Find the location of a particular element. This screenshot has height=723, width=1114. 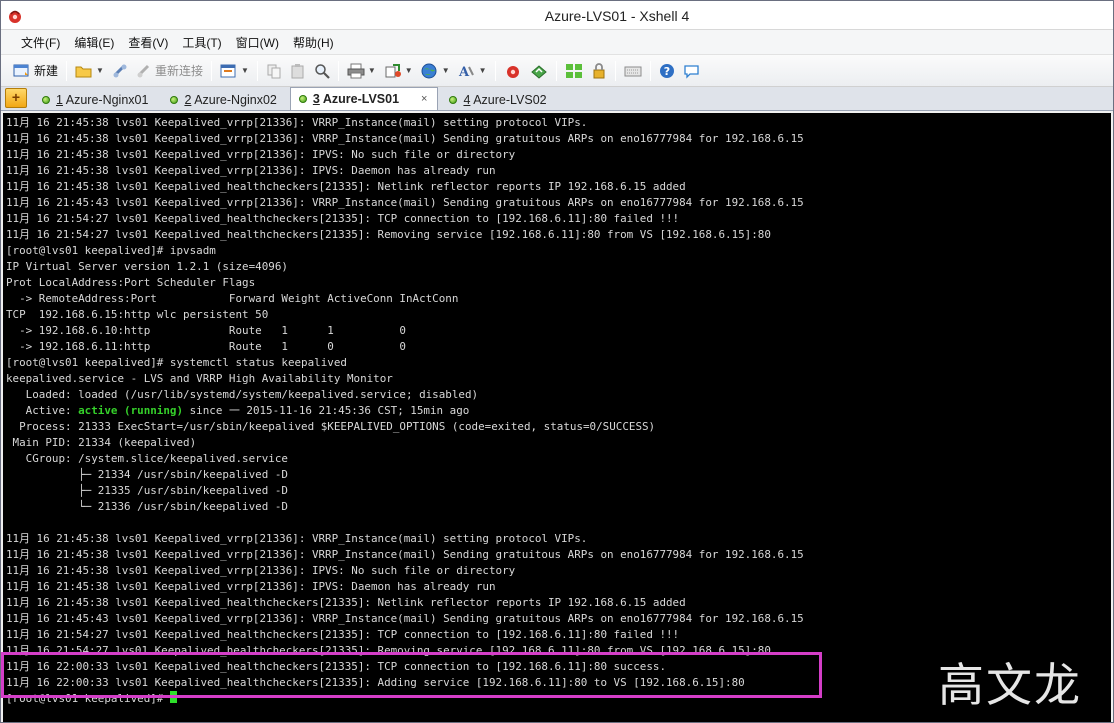

xftp-button is located at coordinates (539, 71).